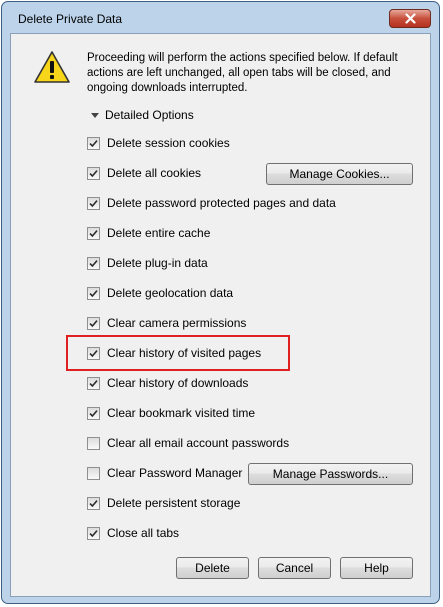 The height and width of the screenshot is (607, 443). I want to click on option-delete-password-protected-pages-and-data: Delete password protected pages and data, so click(211, 203).